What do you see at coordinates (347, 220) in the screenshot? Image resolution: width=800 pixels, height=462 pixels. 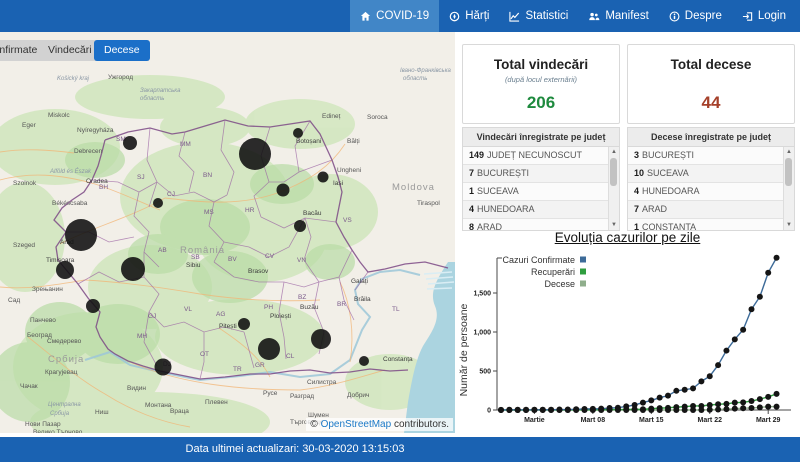 I see `map-label: VS` at bounding box center [347, 220].